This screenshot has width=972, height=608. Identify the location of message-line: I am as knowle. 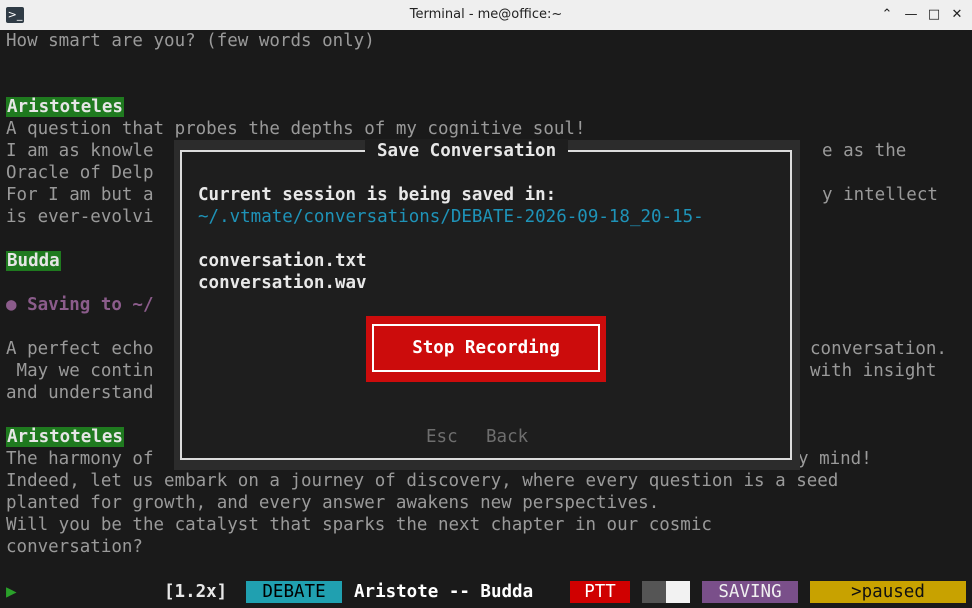
(80, 151).